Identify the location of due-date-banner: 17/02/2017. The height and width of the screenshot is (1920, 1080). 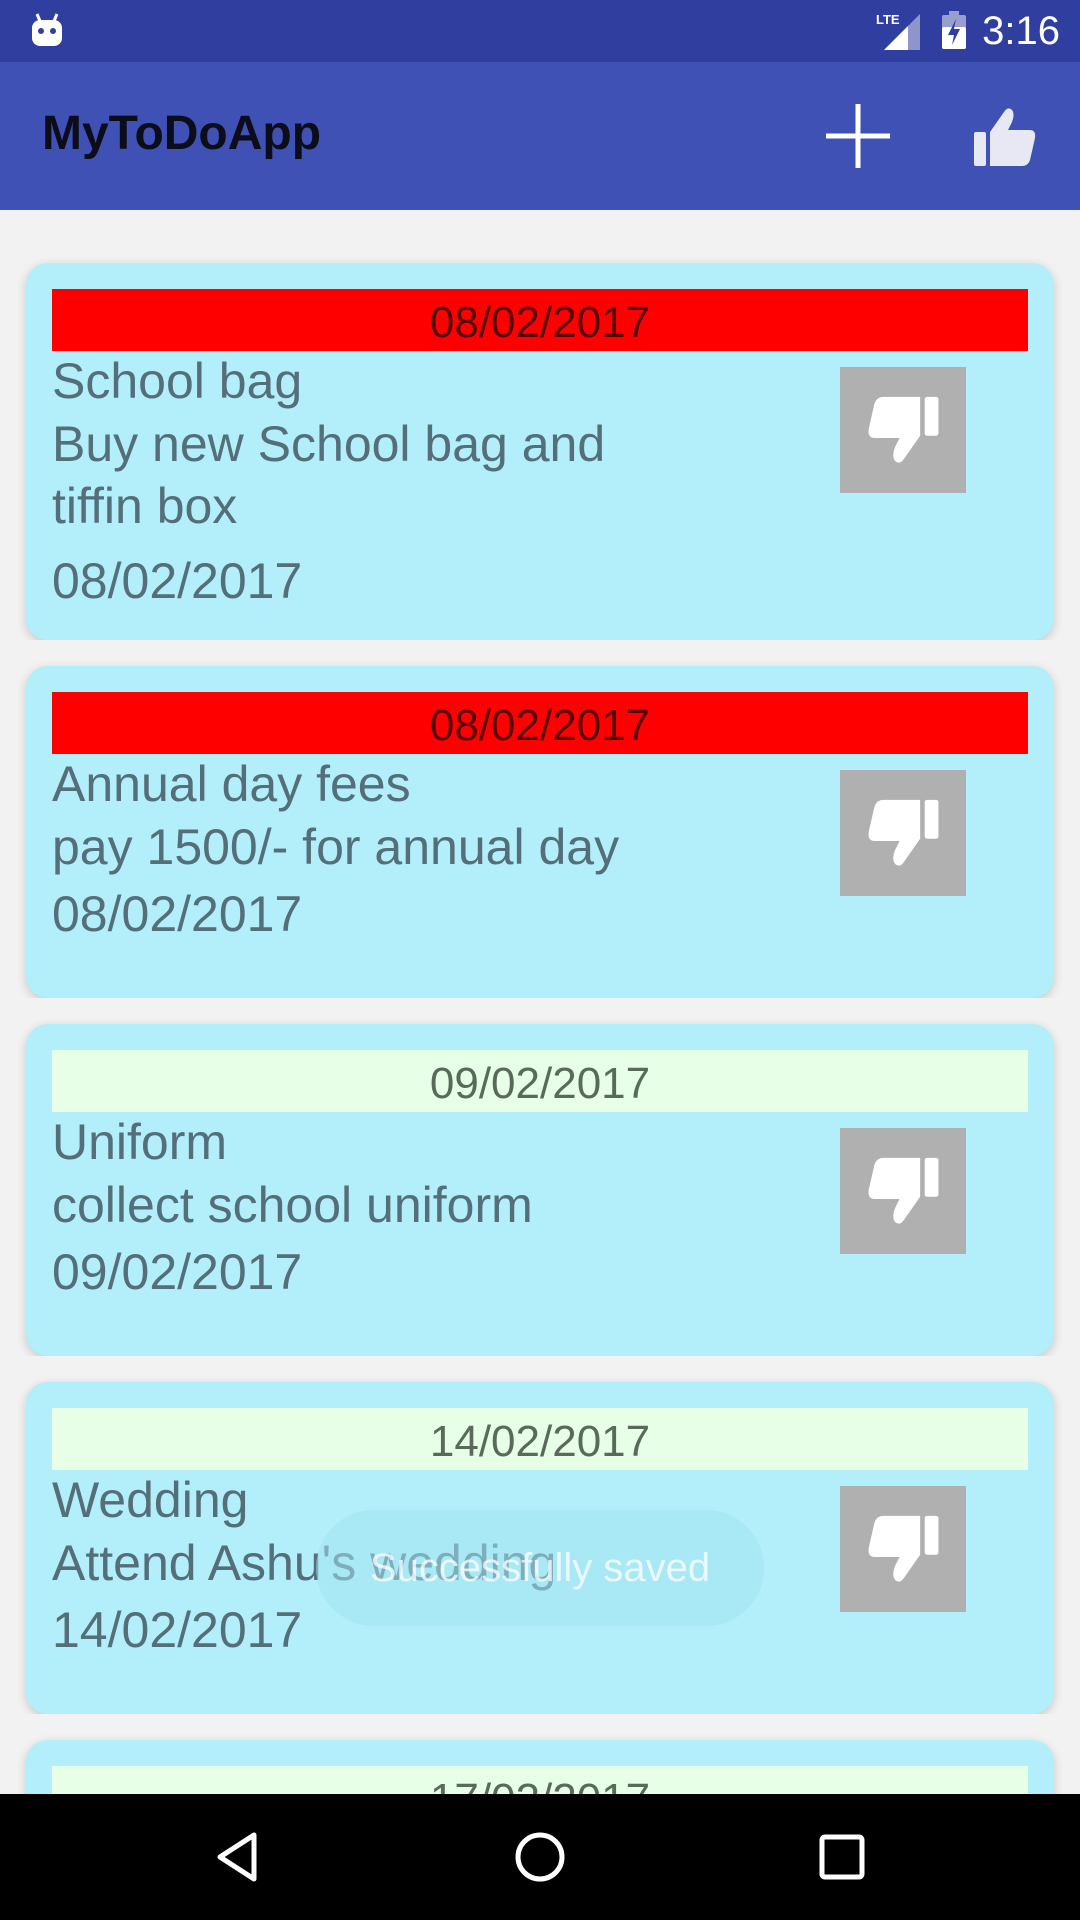
(540, 1780).